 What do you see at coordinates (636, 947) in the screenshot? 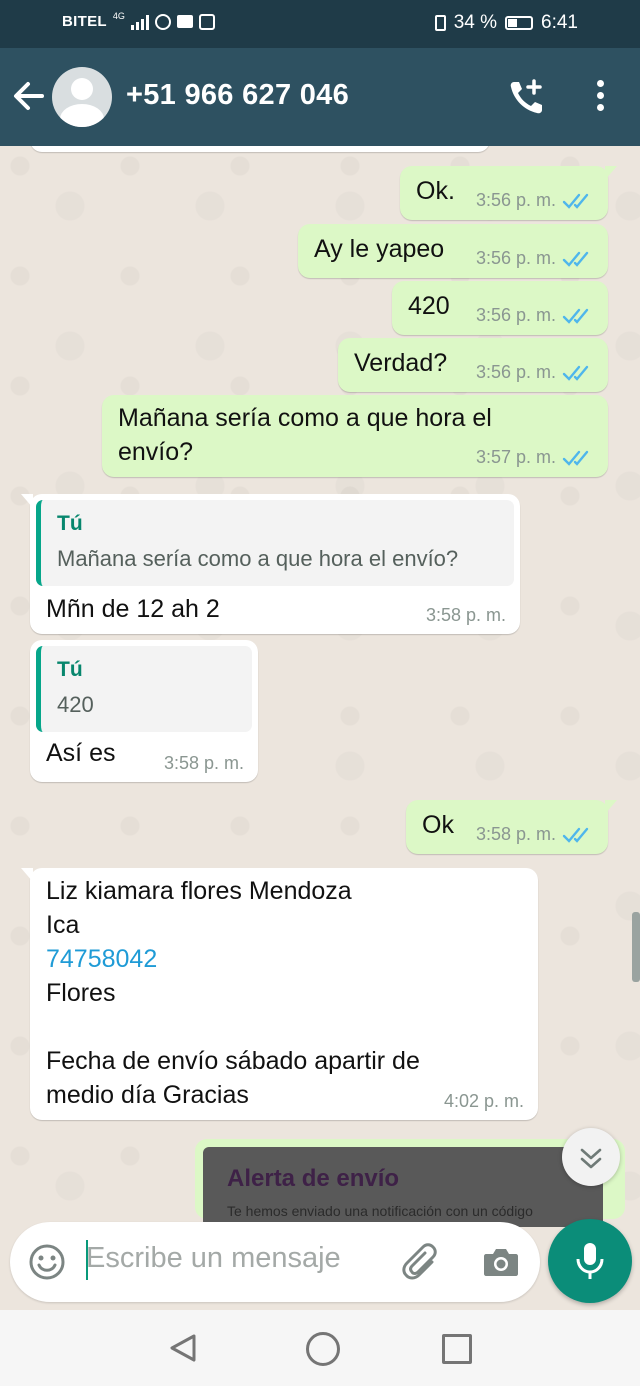
I see `scrollbar-thumb` at bounding box center [636, 947].